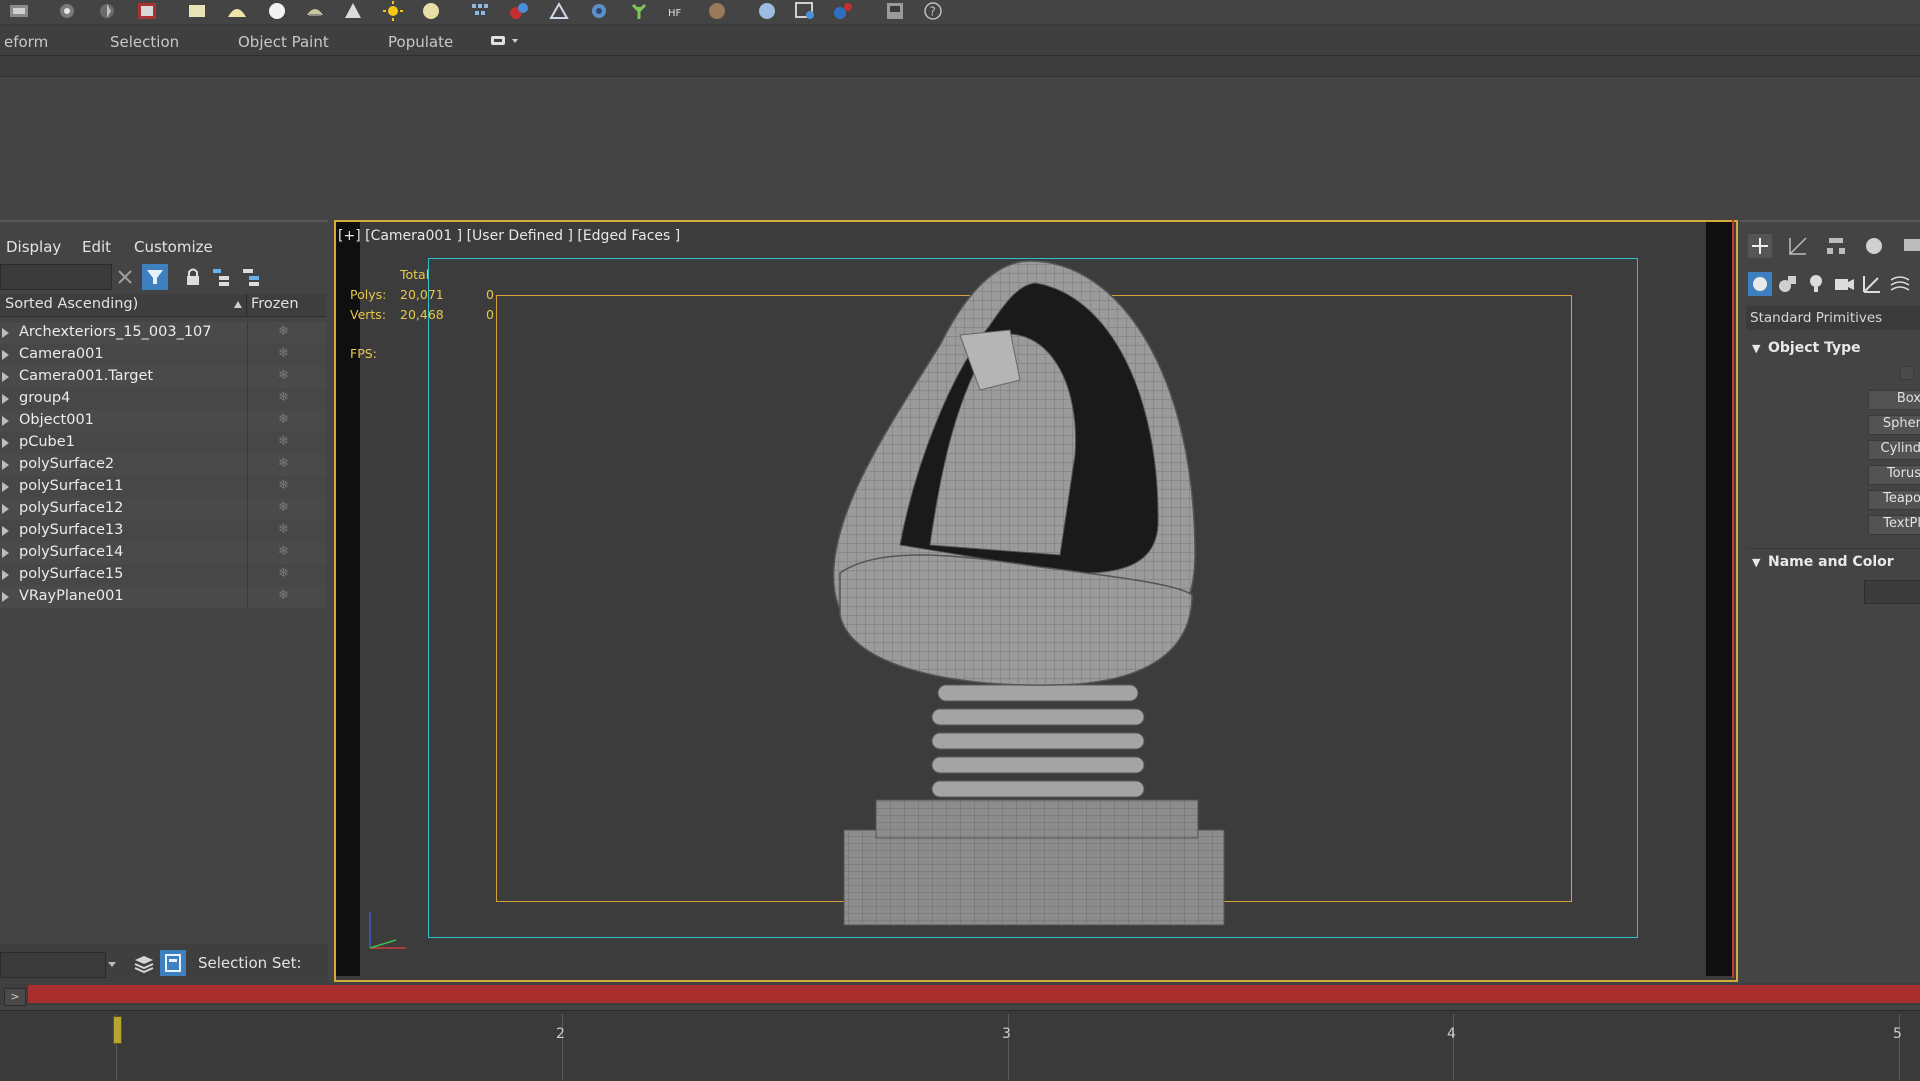 This screenshot has width=1920, height=1081. I want to click on current-frame-marker, so click(117, 1030).